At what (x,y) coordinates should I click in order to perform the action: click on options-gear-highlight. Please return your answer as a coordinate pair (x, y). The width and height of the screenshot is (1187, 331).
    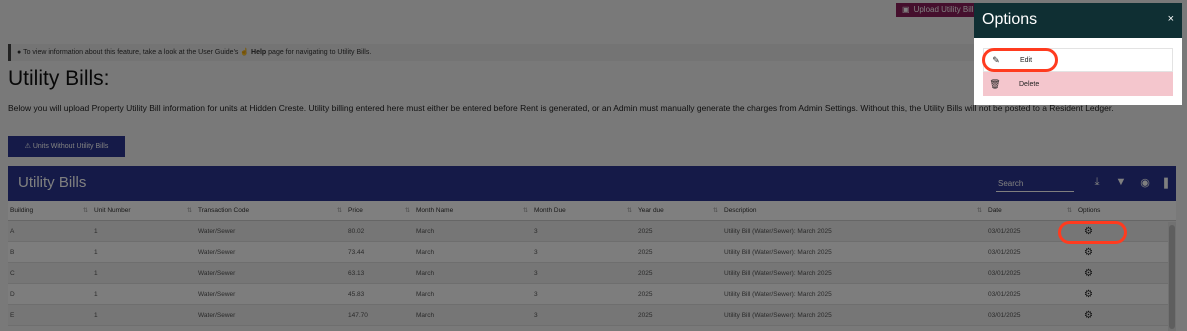
    Looking at the image, I should click on (1092, 232).